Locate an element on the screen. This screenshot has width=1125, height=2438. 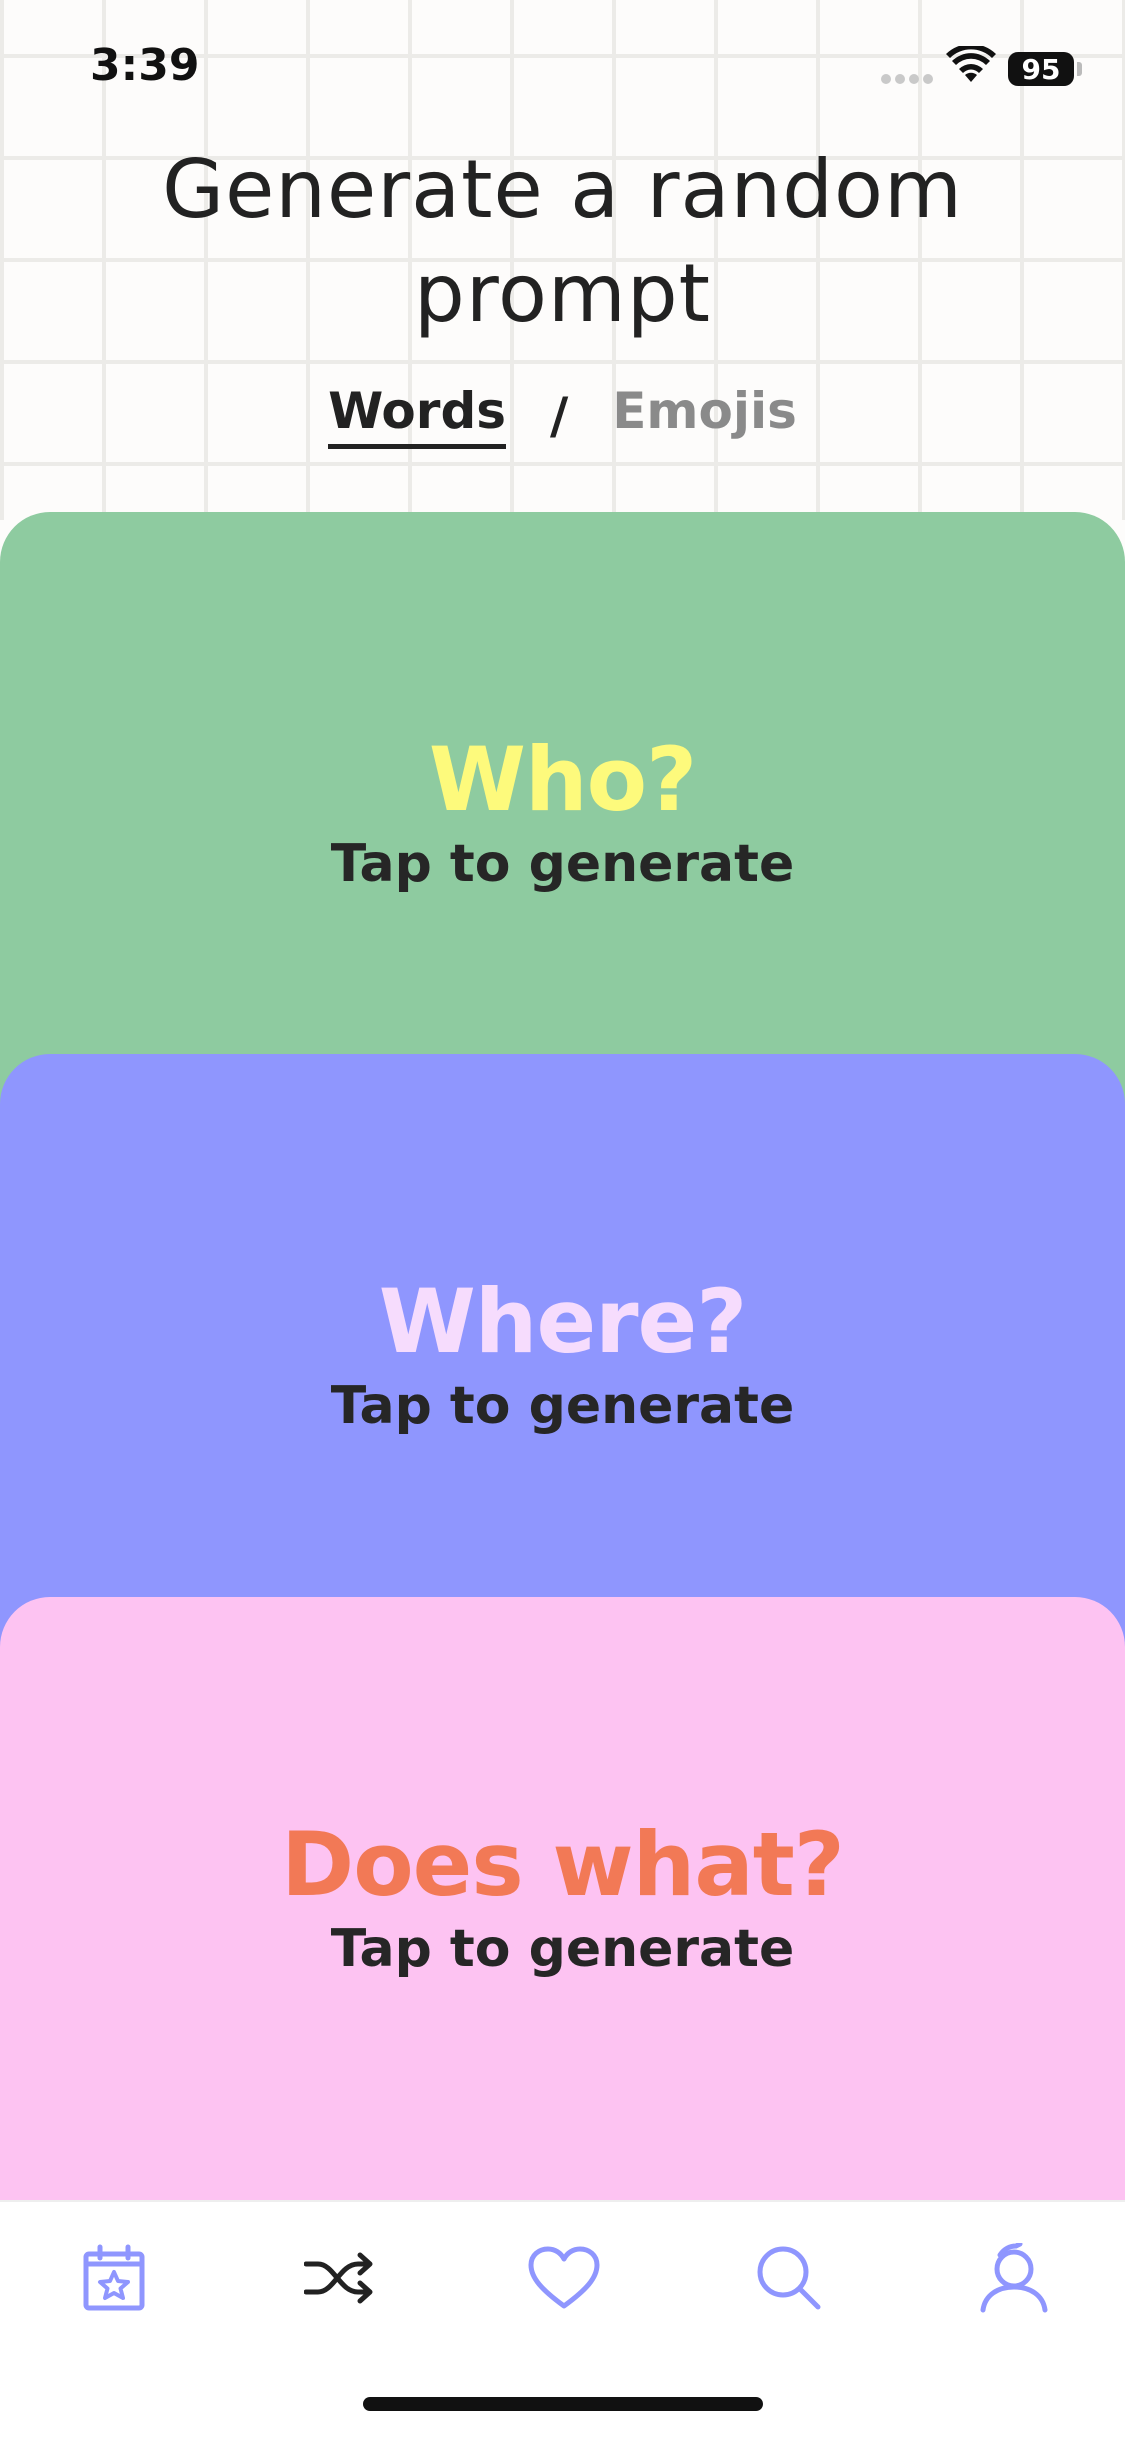
battery-icon: 95 is located at coordinates (1041, 69).